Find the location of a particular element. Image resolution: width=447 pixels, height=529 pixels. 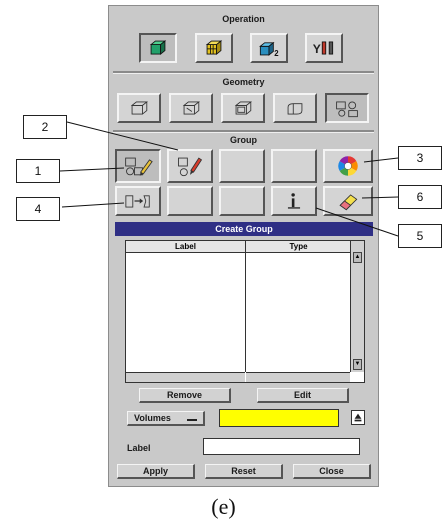

move-icon is located at coordinates (137, 201).